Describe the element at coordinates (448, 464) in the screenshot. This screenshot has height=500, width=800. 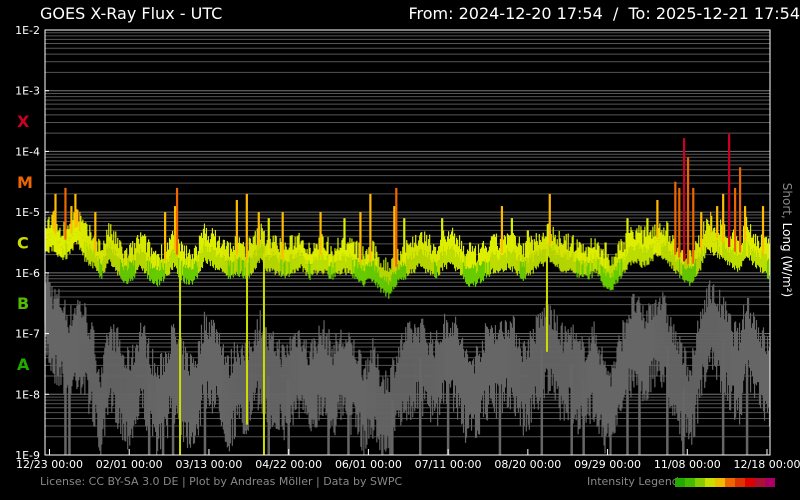
I see `x-tick-label: 07/11 00:00` at that location.